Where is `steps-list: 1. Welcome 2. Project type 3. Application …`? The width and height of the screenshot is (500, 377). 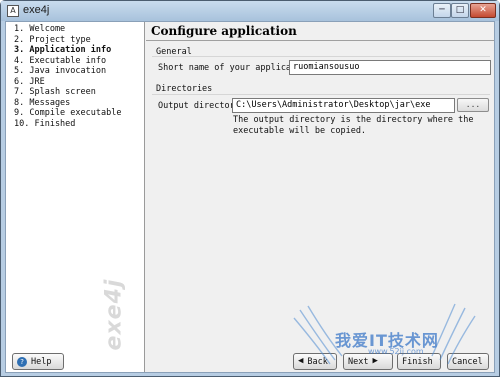
steps-list: 1. Welcome 2. Project type 3. Application … is located at coordinates (75, 75).